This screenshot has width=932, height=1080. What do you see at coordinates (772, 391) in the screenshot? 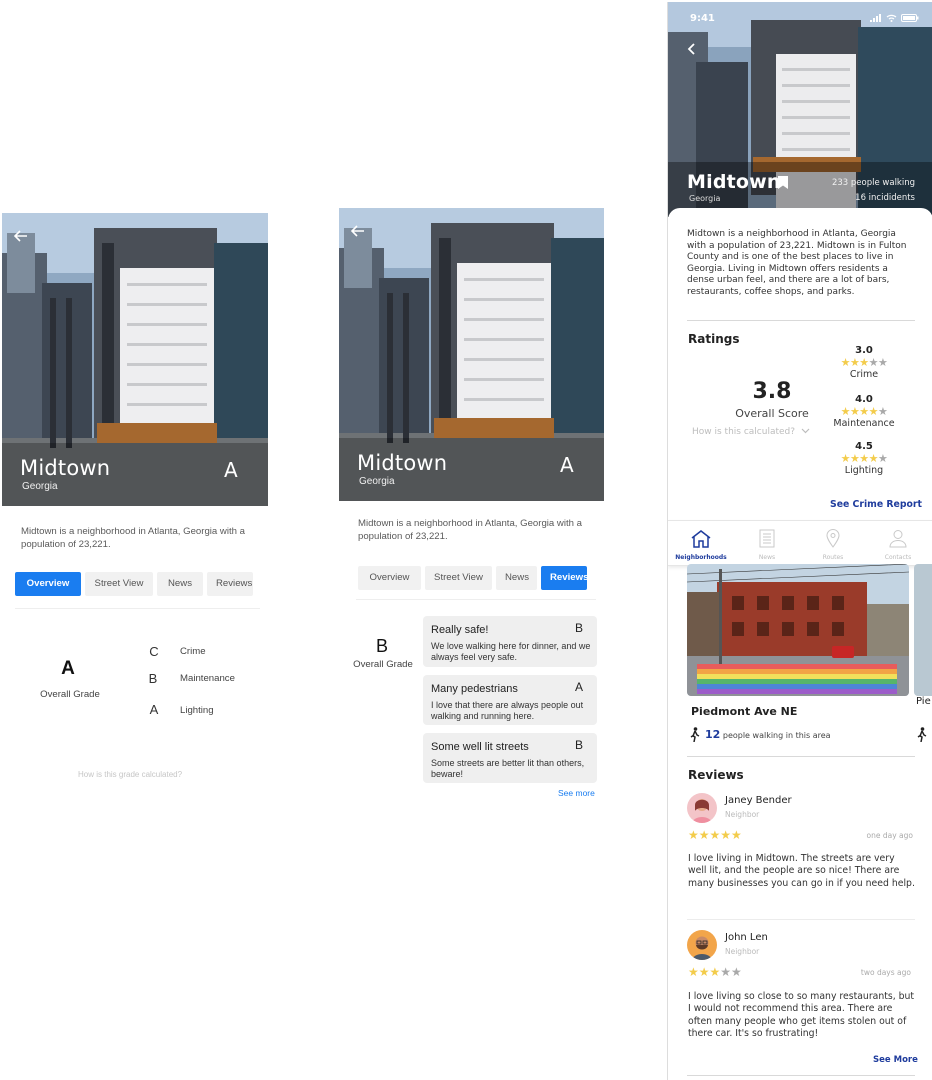
I see `overall-score: 3.8` at bounding box center [772, 391].